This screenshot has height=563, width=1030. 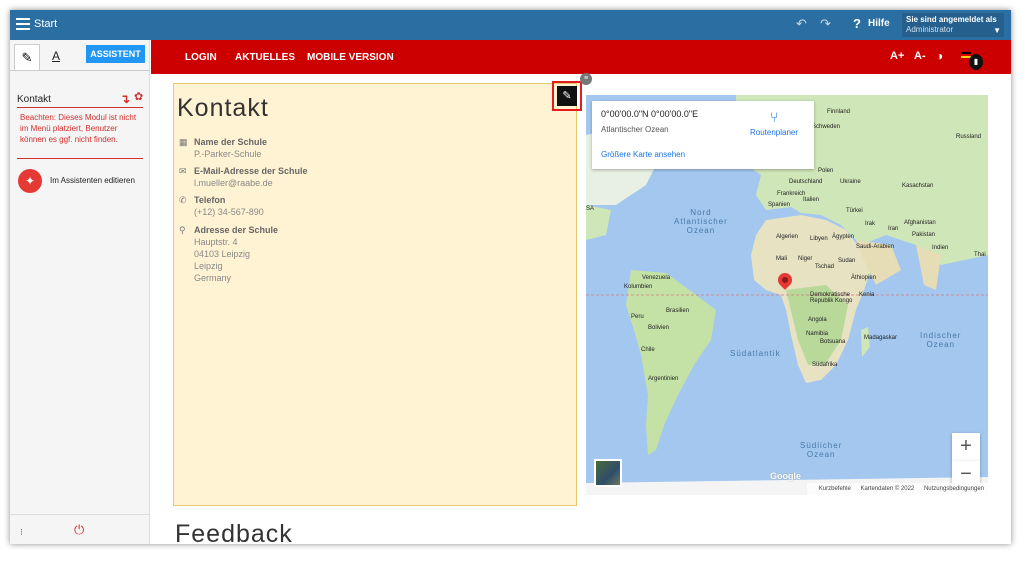 I want to click on map-label: Ukraine, so click(x=850, y=182).